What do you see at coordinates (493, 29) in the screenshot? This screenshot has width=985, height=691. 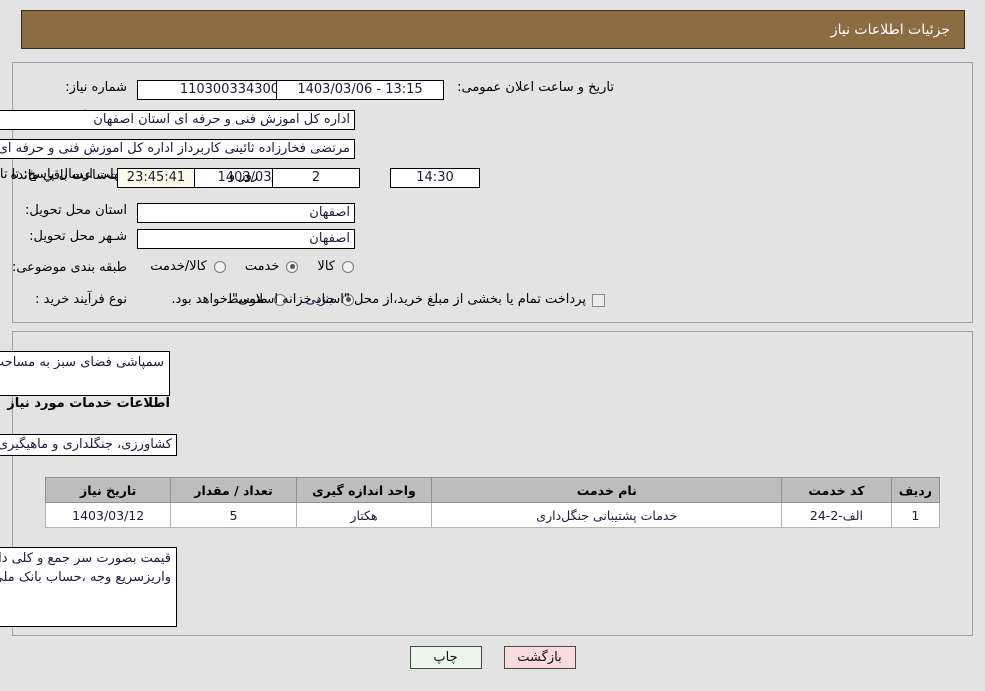 I see `page-header: جزئیات اطلاعات نیاز` at bounding box center [493, 29].